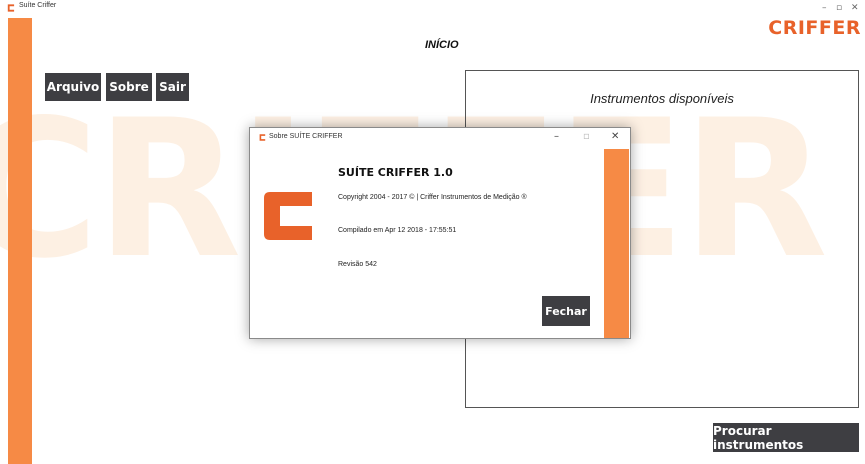 This screenshot has width=865, height=464. Describe the element at coordinates (288, 216) in the screenshot. I see `criffer-big-c-icon` at that location.